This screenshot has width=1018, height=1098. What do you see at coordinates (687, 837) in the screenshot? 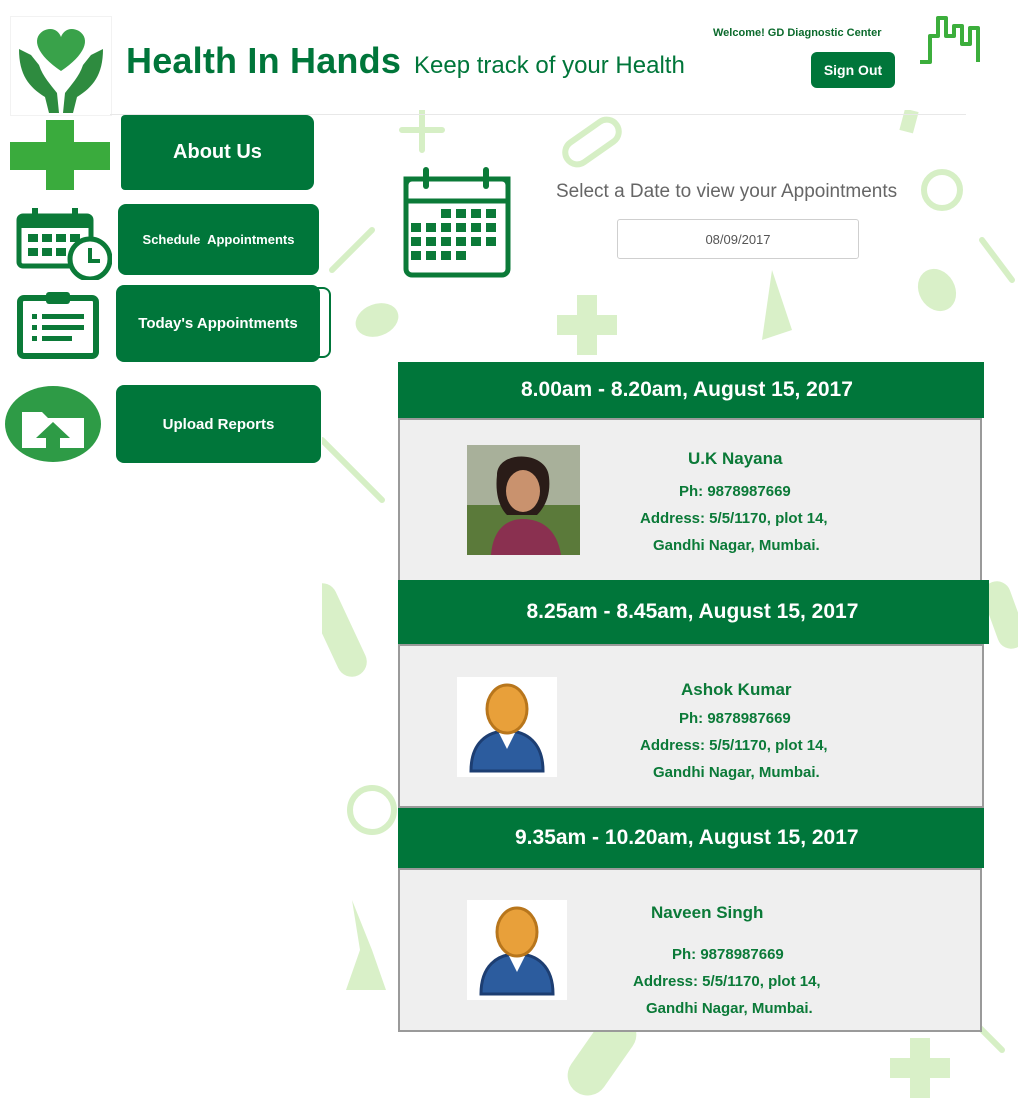
I see `appointment-time: 9.35am - 10.20am, August 15, 2017` at bounding box center [687, 837].